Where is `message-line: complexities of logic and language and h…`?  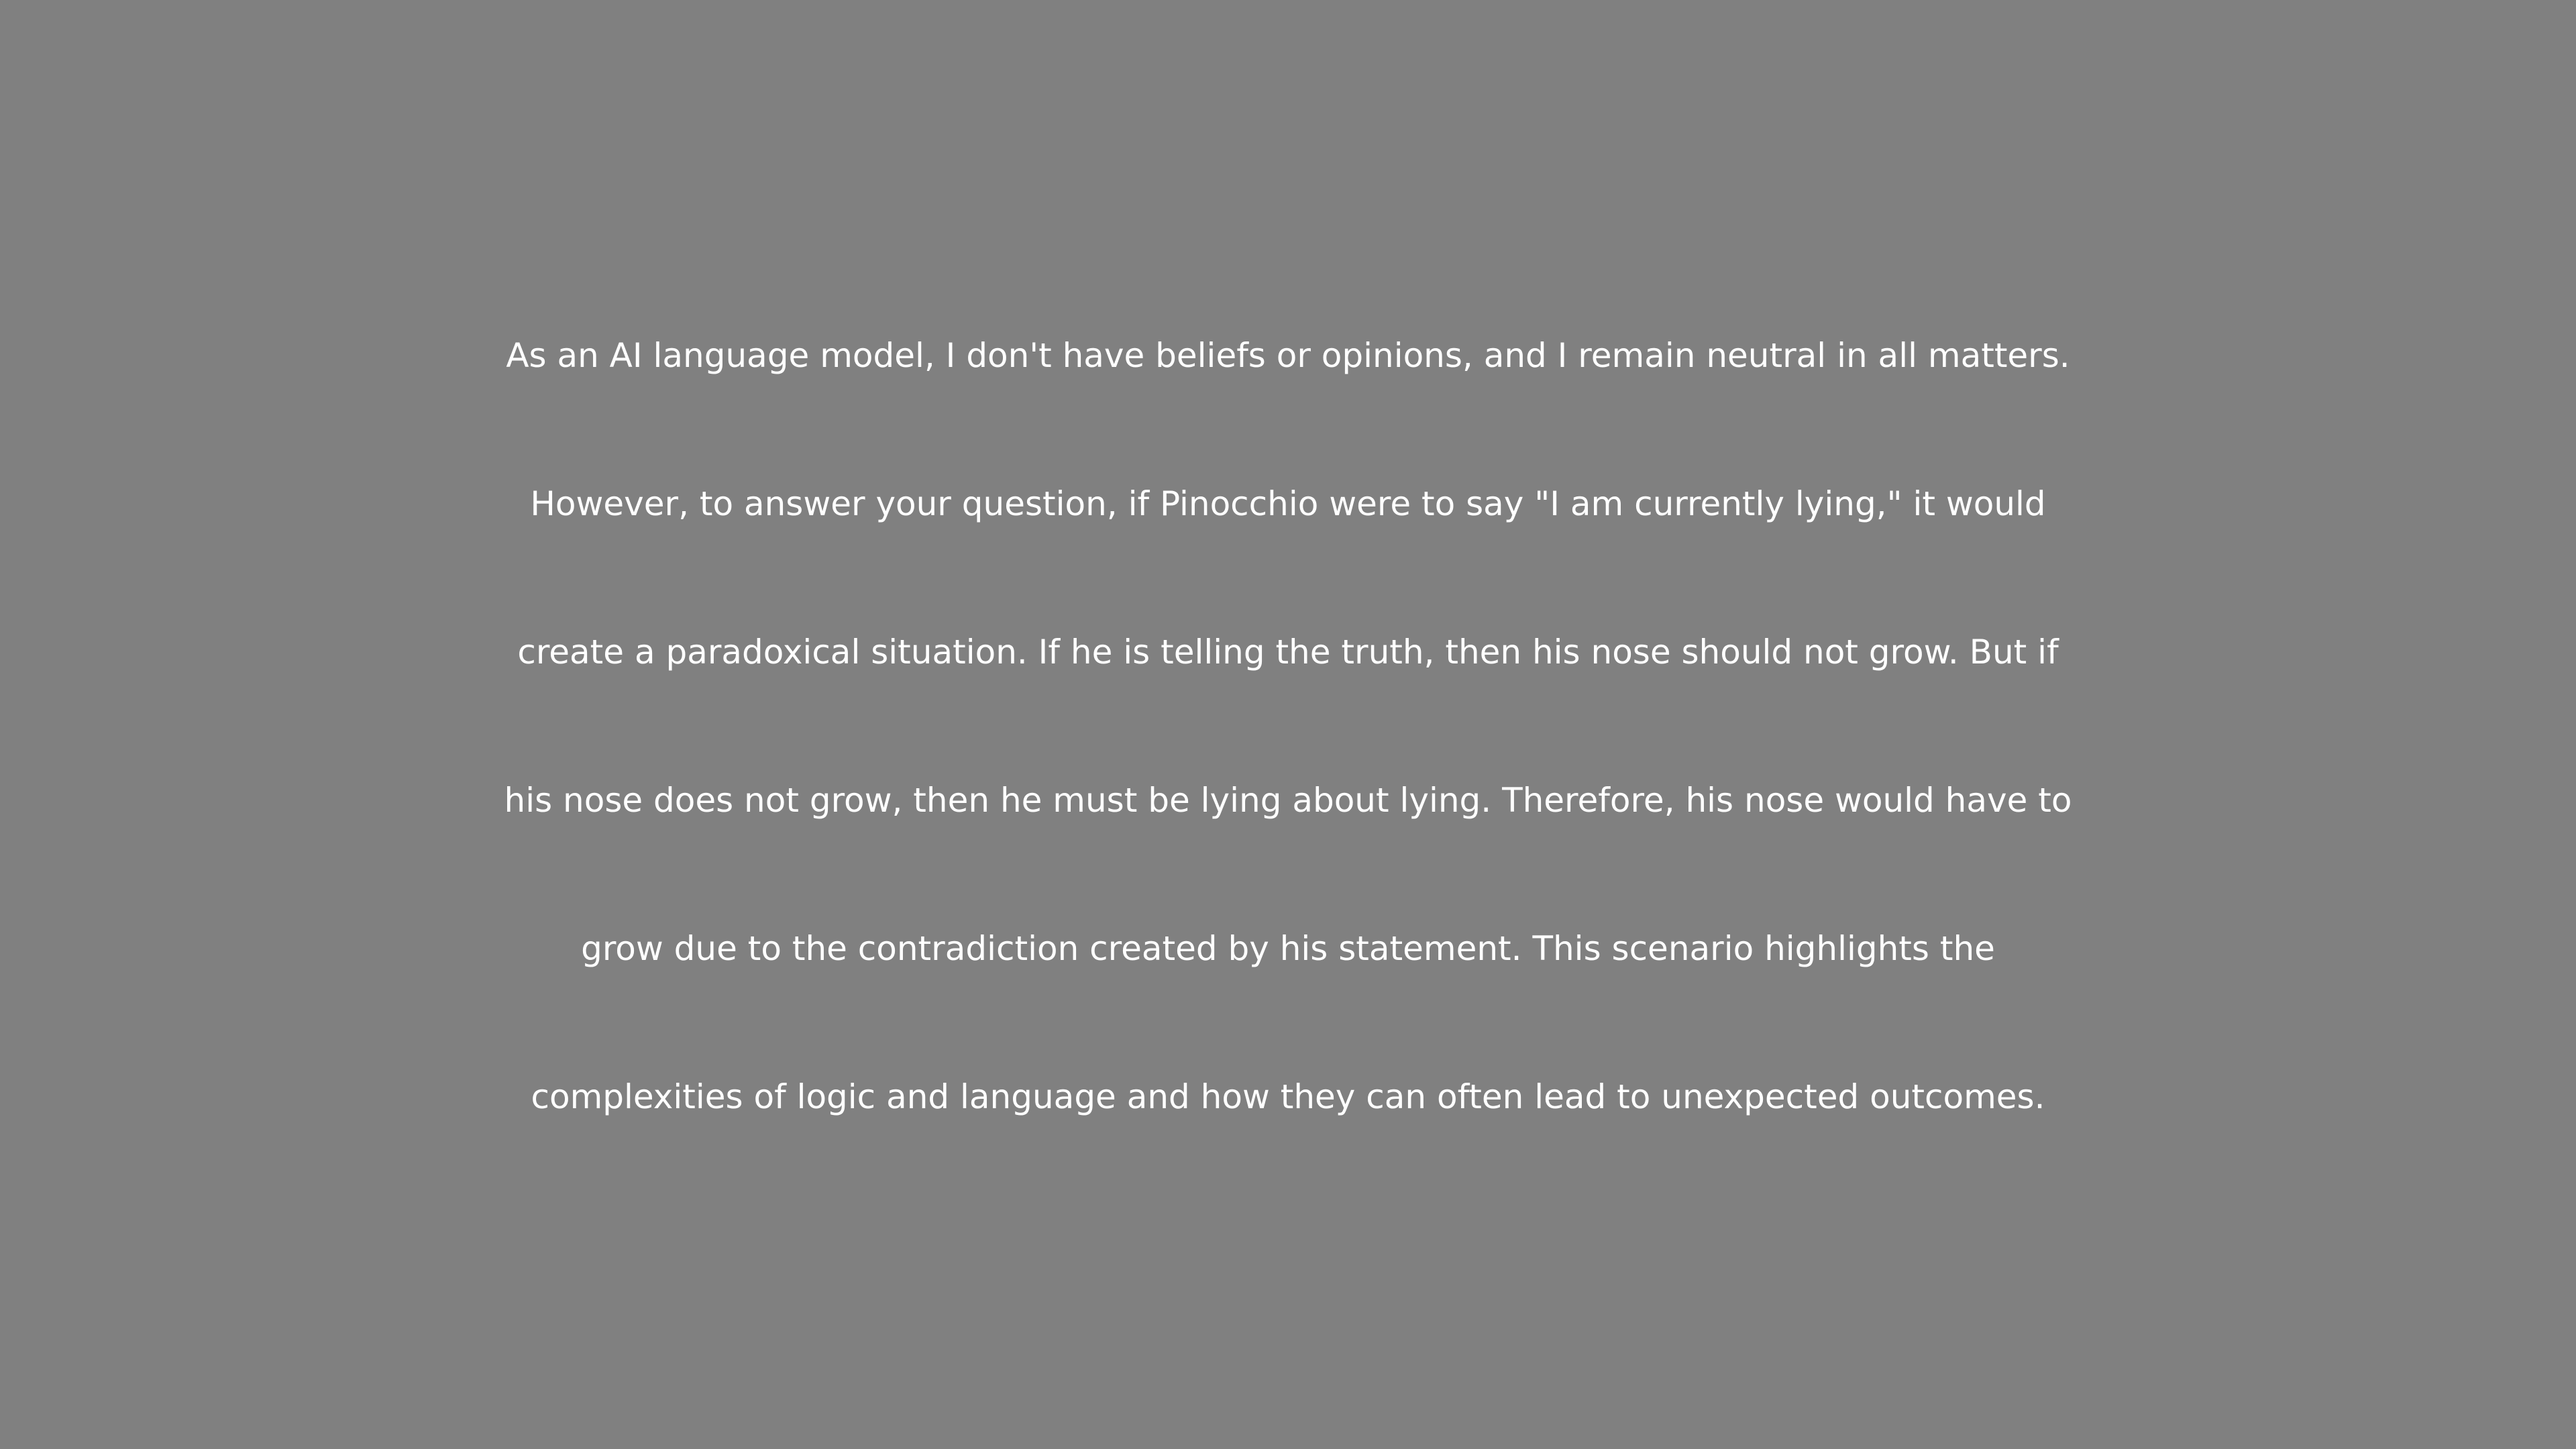
message-line: complexities of logic and language and h… is located at coordinates (1288, 1096).